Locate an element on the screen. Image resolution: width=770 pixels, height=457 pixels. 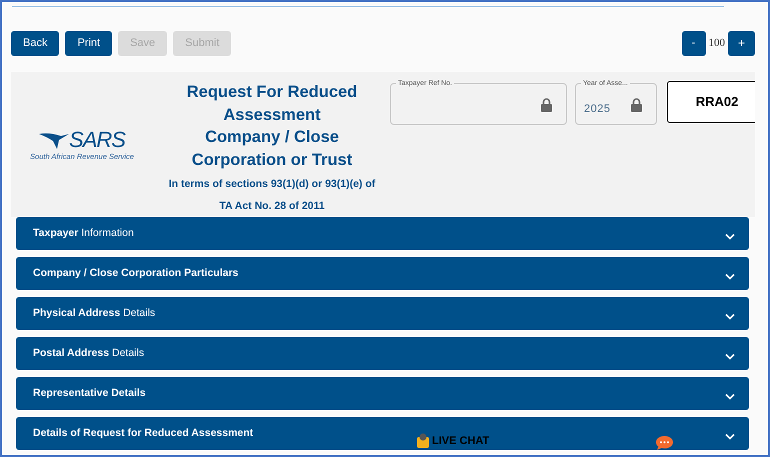
bird-logo-icon is located at coordinates (54, 141).